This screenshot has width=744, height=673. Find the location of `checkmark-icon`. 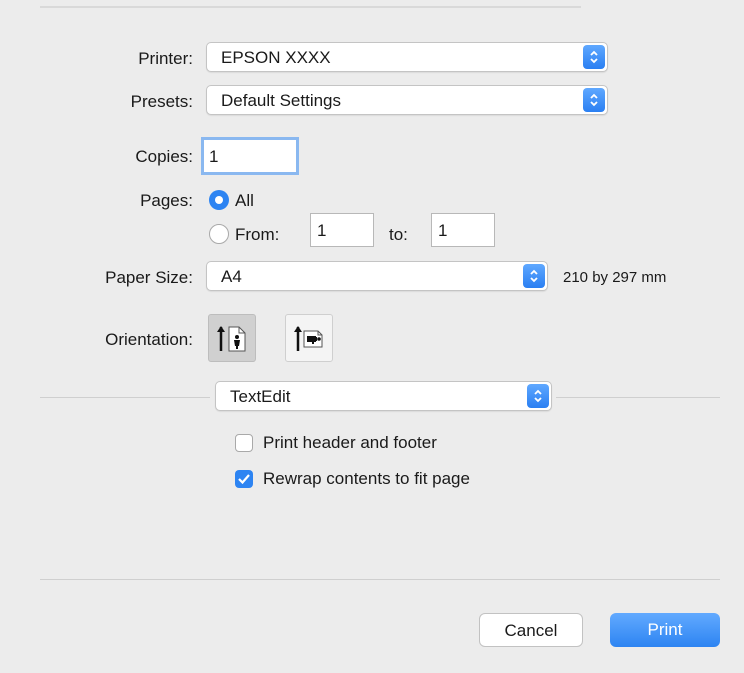

checkmark-icon is located at coordinates (244, 479).